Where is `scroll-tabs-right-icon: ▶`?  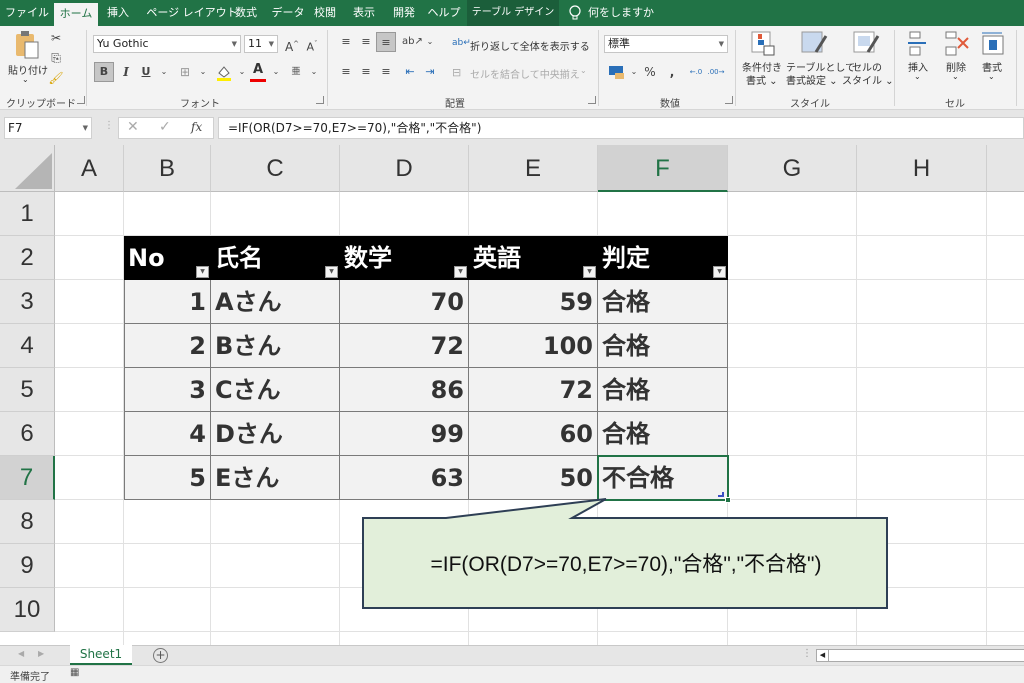
scroll-tabs-right-icon: ▶ is located at coordinates (41, 653).